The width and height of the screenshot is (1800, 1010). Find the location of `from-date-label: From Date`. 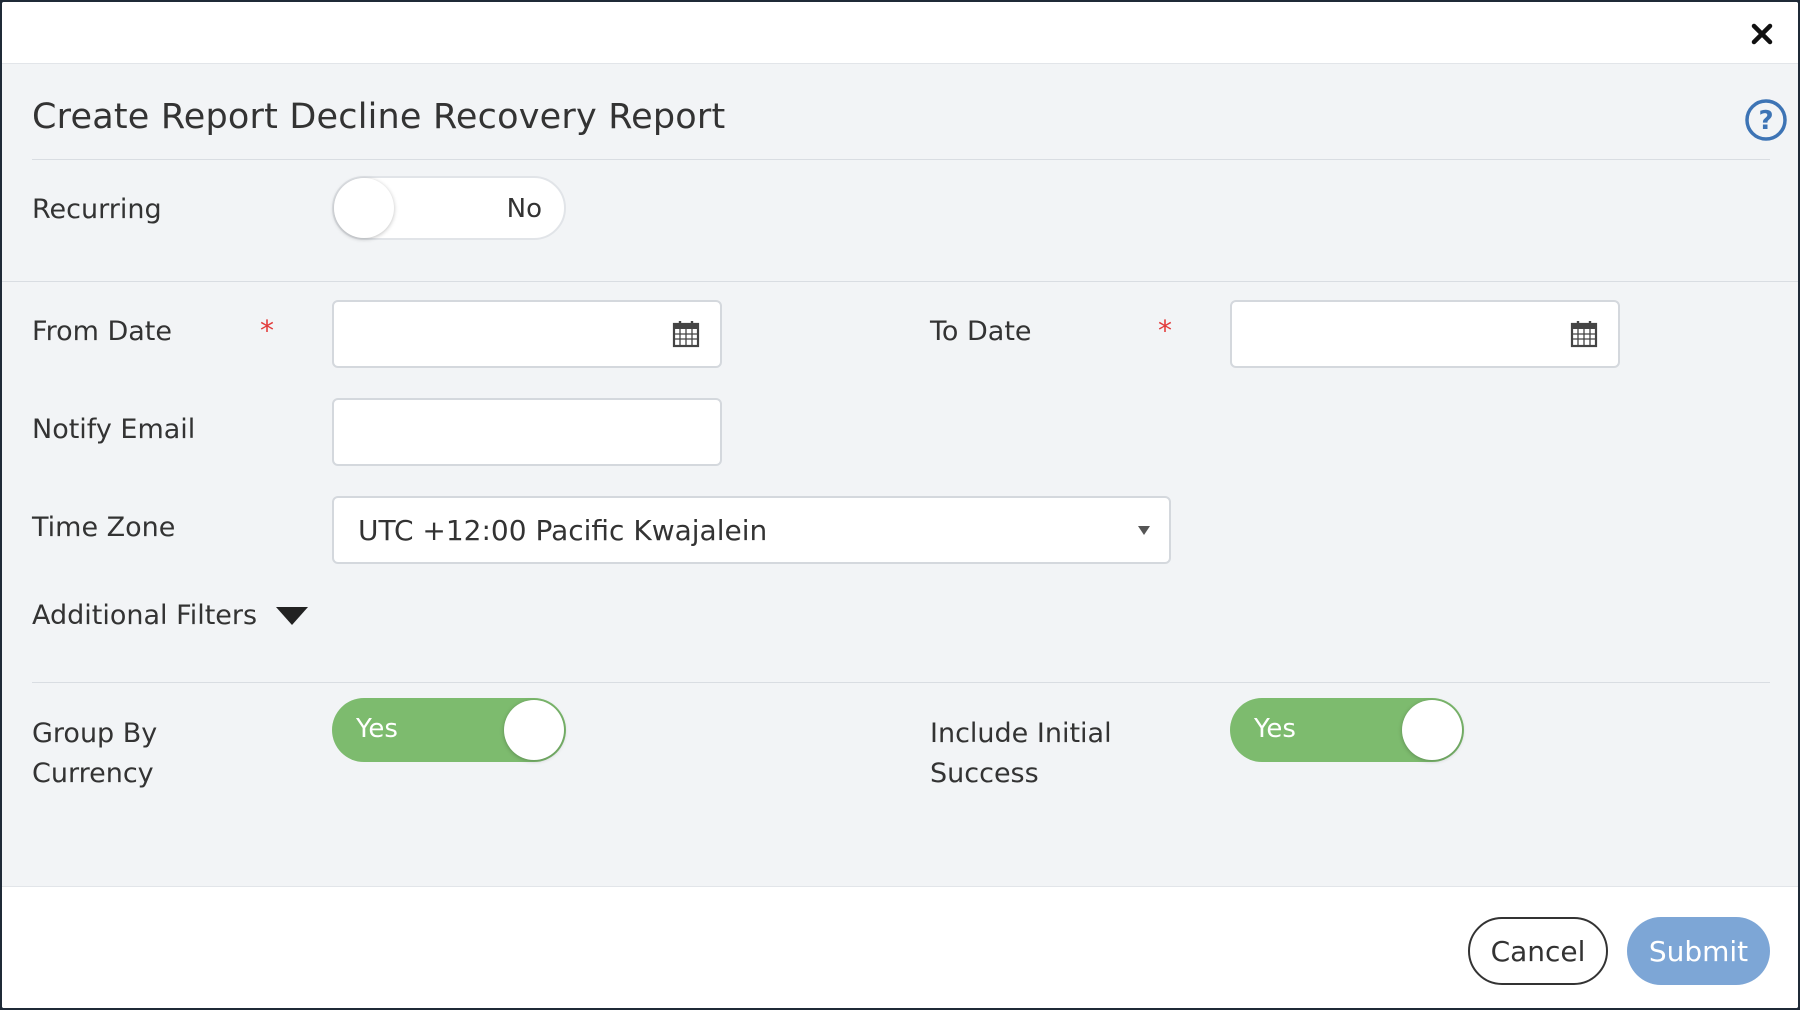

from-date-label: From Date is located at coordinates (102, 331).